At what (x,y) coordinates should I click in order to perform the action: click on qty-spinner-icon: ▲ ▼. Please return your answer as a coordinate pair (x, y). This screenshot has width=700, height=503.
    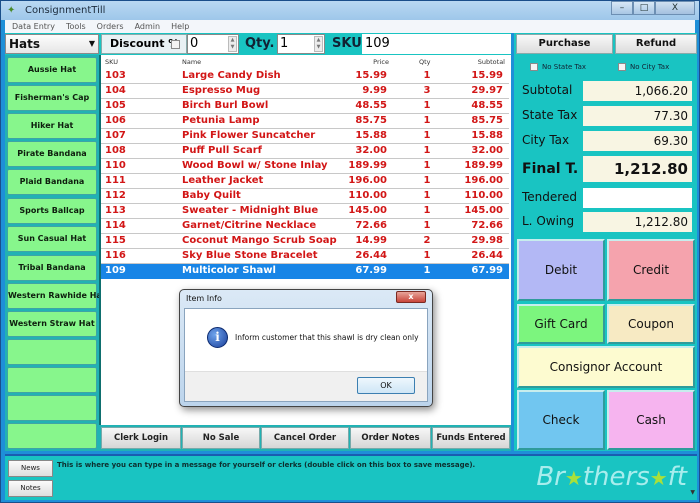
    Looking at the image, I should click on (318, 44).